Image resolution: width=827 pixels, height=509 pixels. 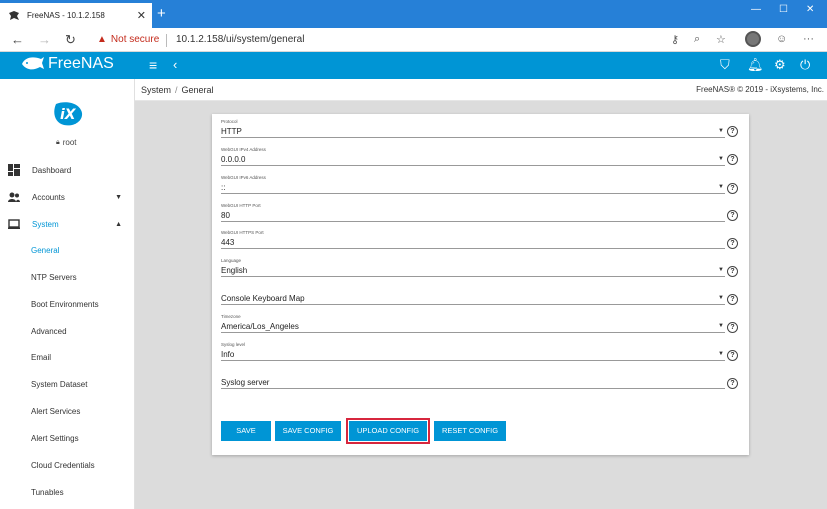 I want to click on zoom-icon: ⌕, so click(x=697, y=39).